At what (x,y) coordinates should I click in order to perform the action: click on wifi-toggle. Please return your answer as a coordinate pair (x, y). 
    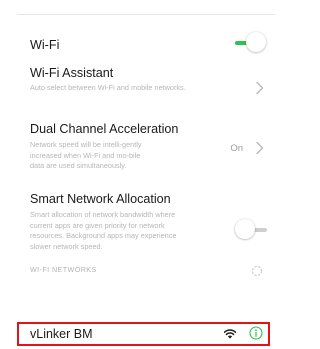
    Looking at the image, I should click on (250, 43).